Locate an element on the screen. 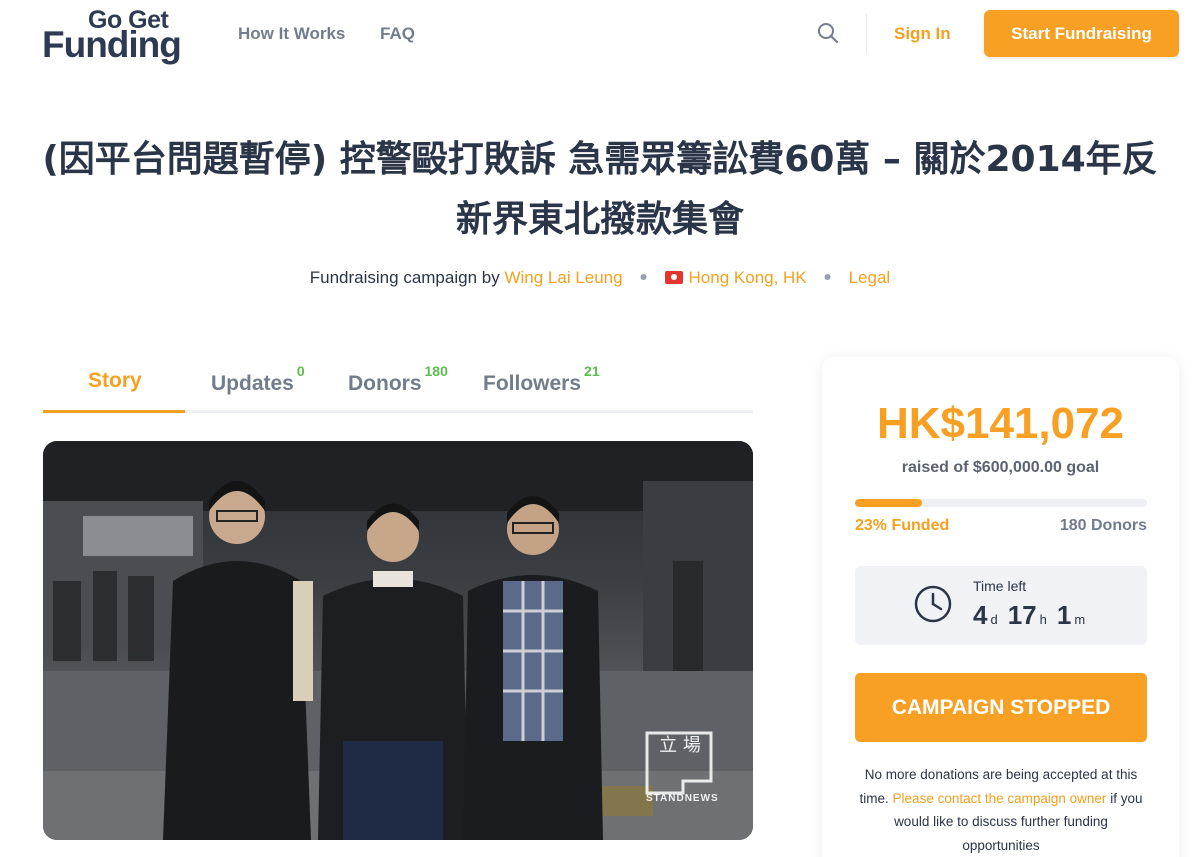 This screenshot has width=1200, height=857. campaign-stopped-button: CAMPAIGN STOPPED is located at coordinates (1001, 707).